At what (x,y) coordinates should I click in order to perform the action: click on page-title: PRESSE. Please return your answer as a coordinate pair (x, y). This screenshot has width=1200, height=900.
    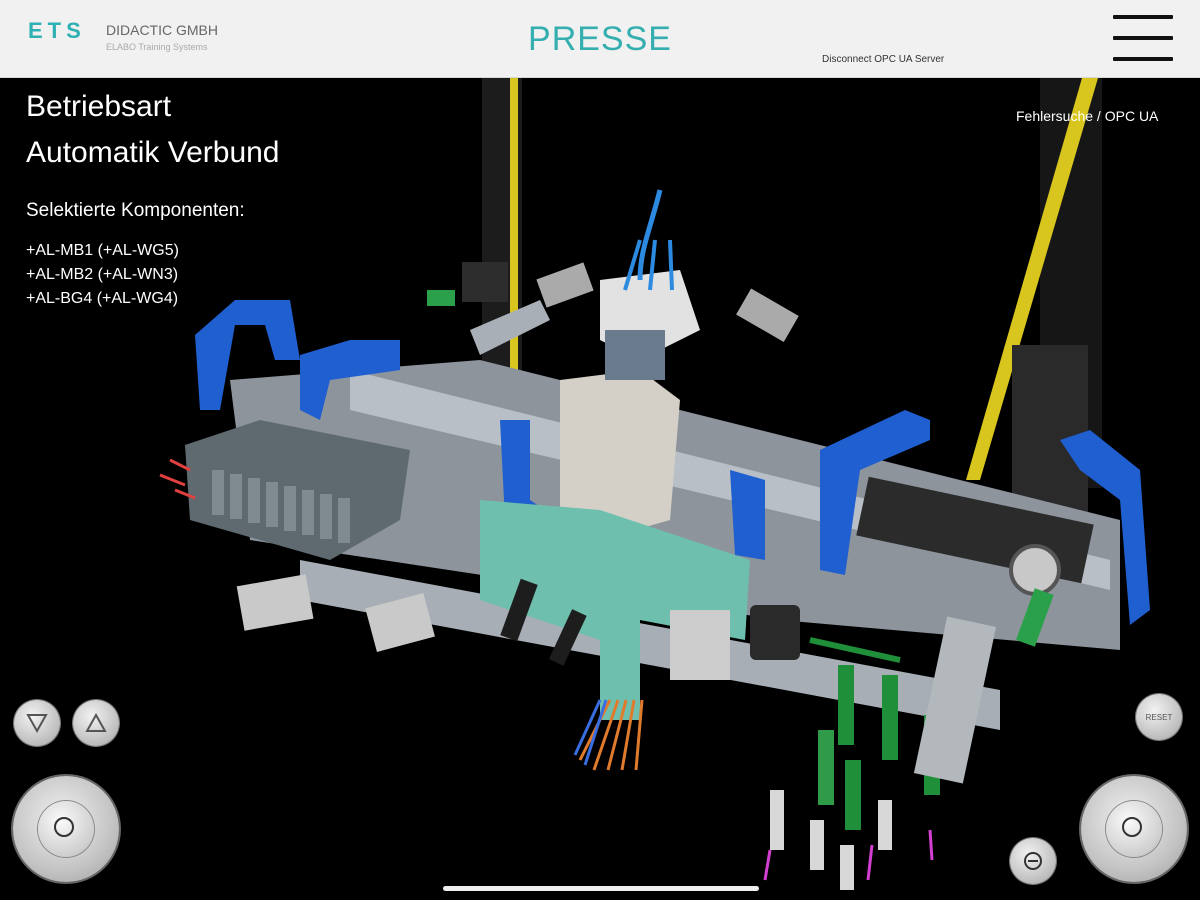
    Looking at the image, I should click on (600, 39).